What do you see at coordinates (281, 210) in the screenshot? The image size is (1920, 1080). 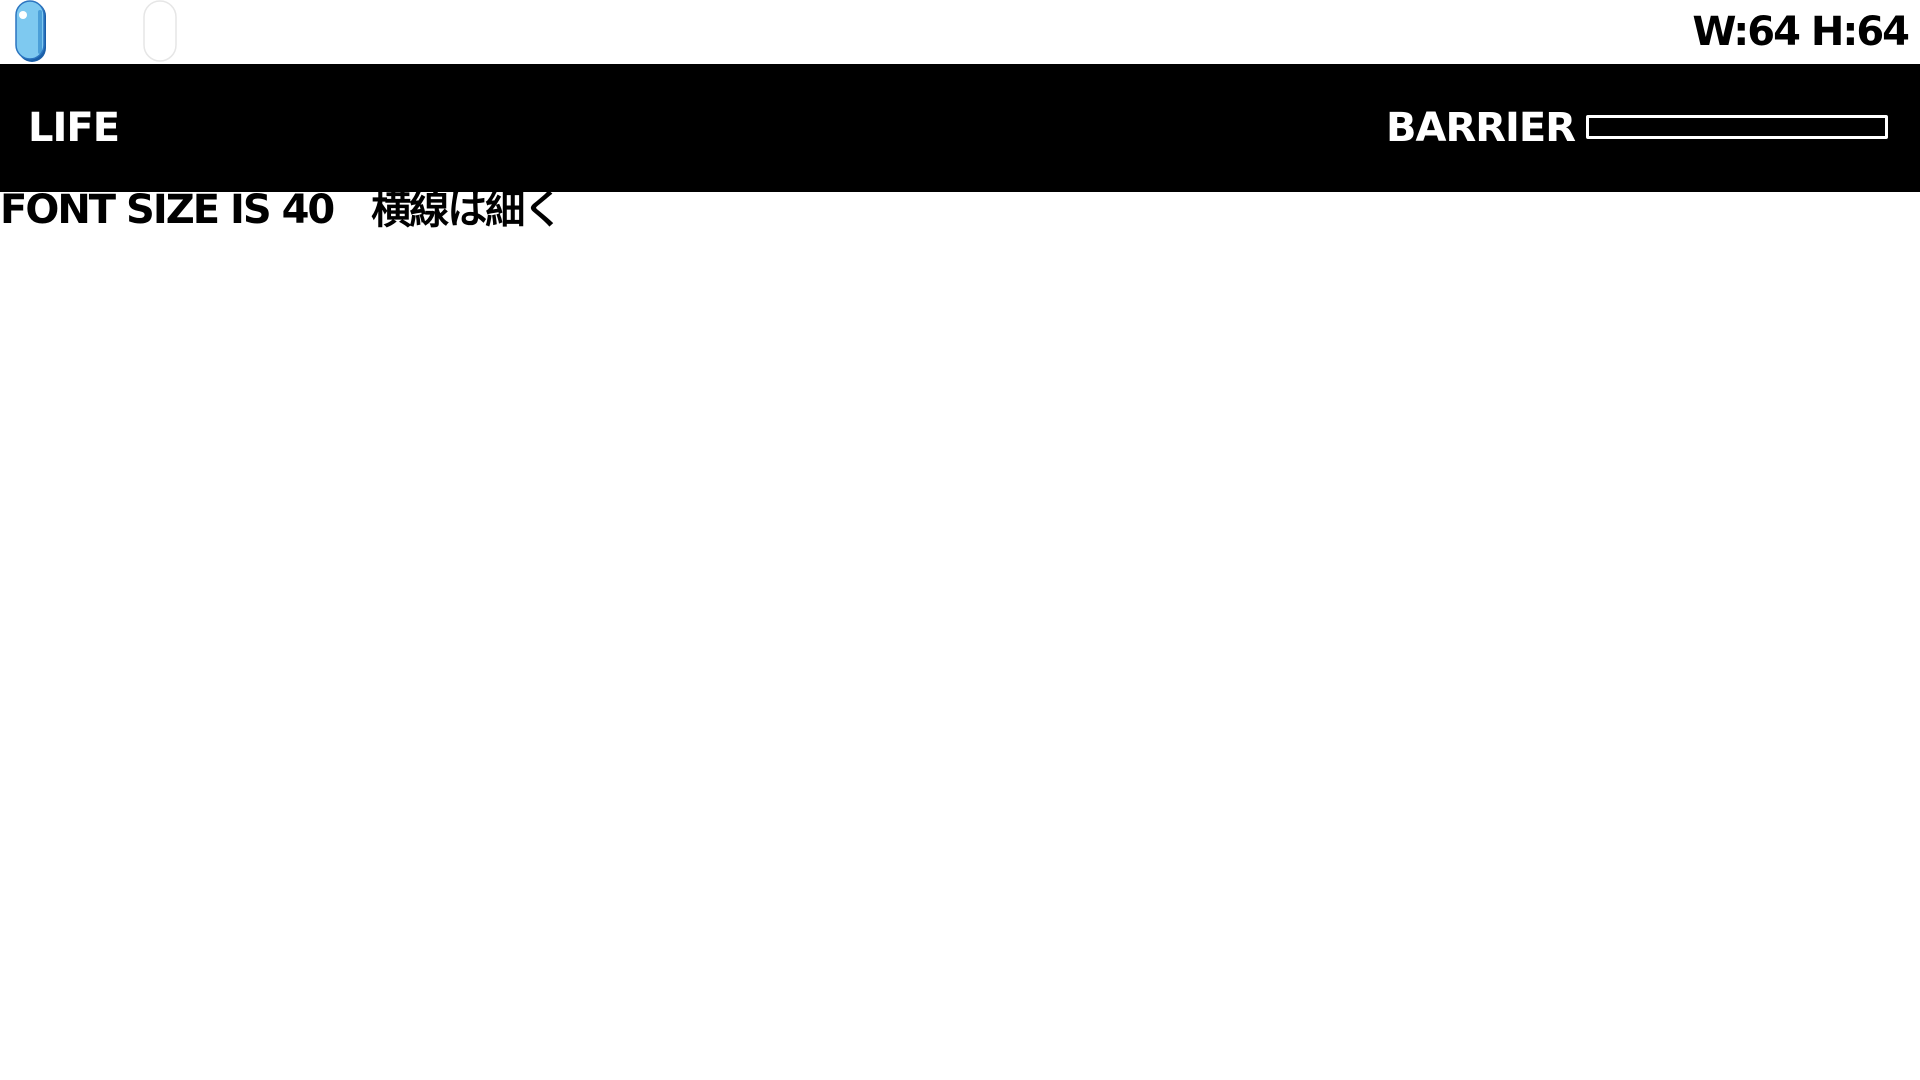 I see `font-size-caption: FONT SIZE IS 40 横線は細く` at bounding box center [281, 210].